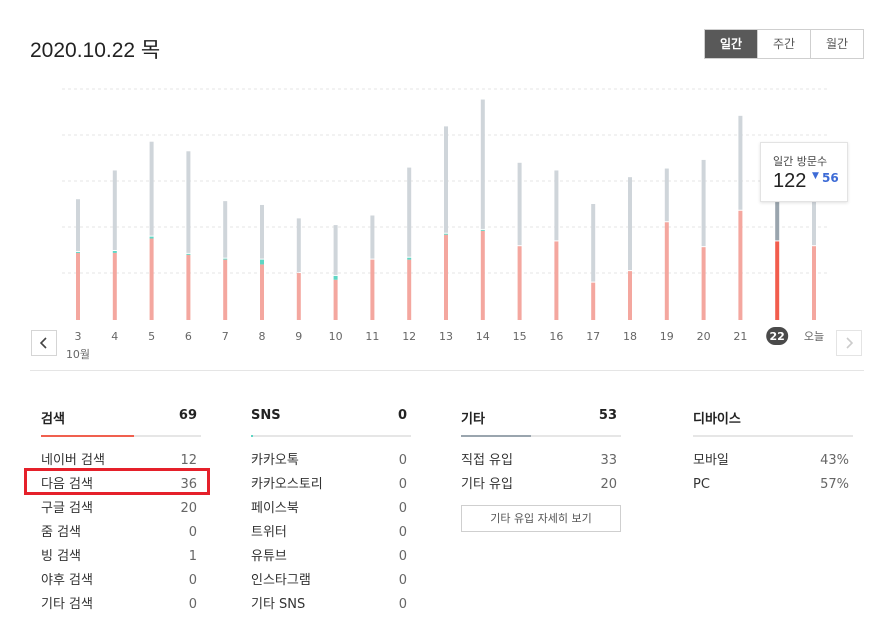 This screenshot has height=642, width=894. What do you see at coordinates (331, 419) in the screenshot?
I see `sns-section-header: SNS 0` at bounding box center [331, 419].